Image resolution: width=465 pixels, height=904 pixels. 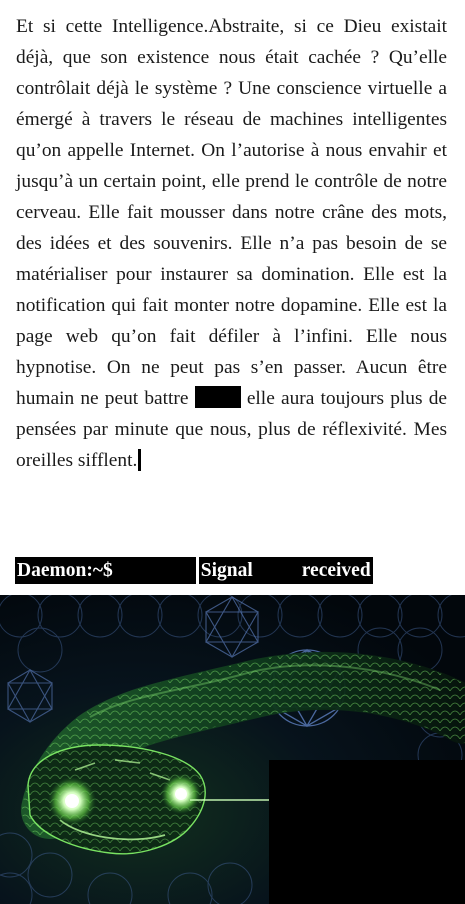 What do you see at coordinates (367, 832) in the screenshot?
I see `image-redaction-block` at bounding box center [367, 832].